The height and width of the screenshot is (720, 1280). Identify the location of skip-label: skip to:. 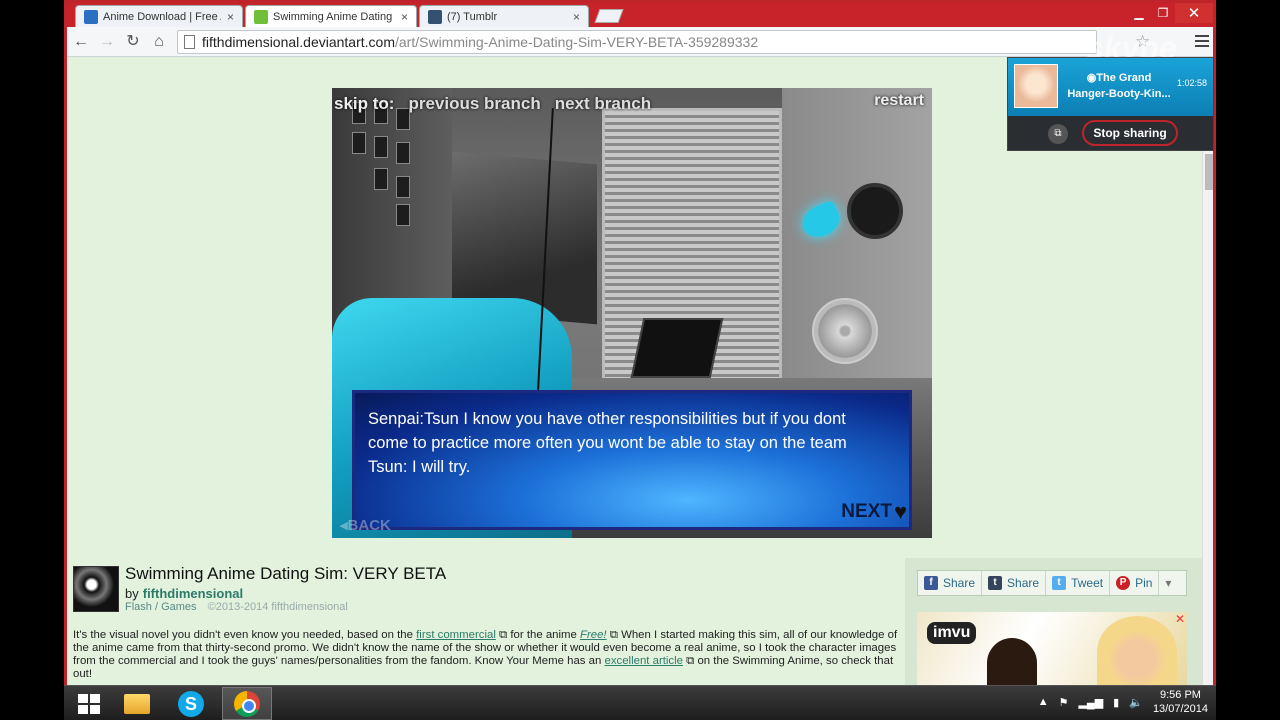
(364, 103).